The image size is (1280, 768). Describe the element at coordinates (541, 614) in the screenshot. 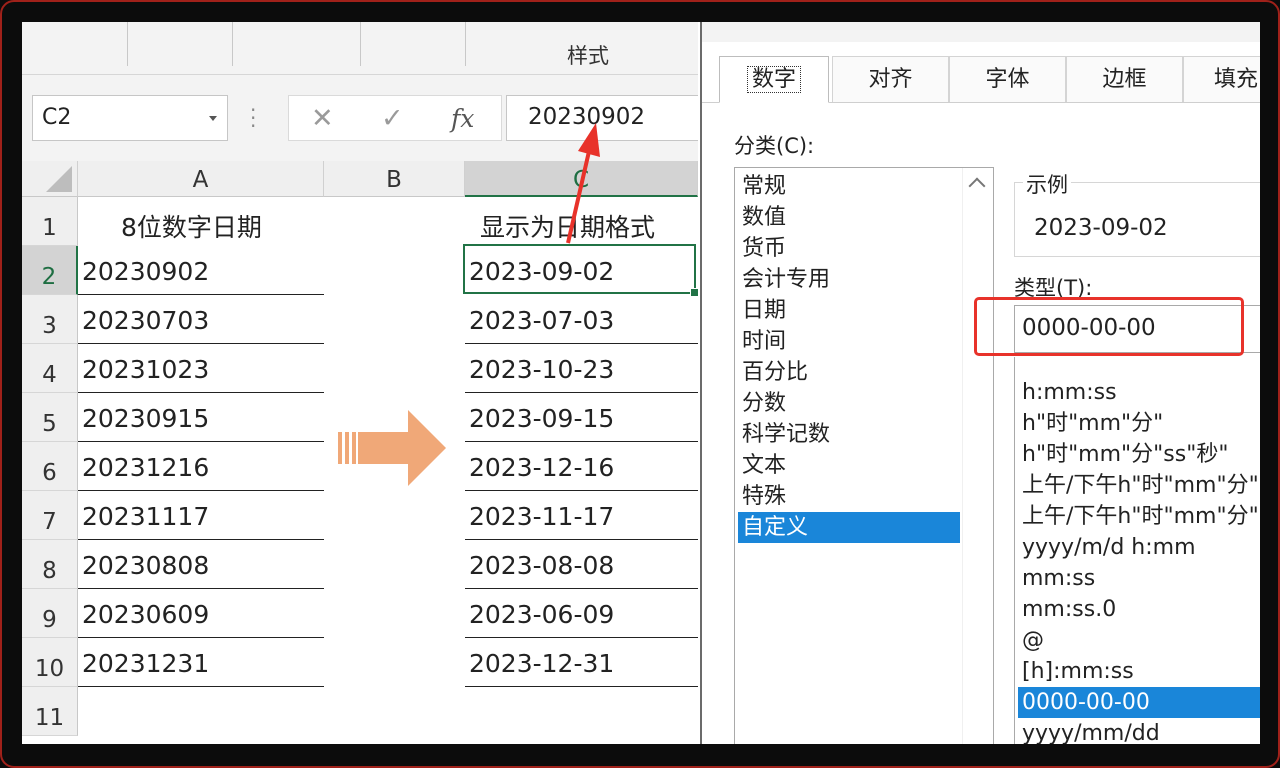

I see `cell-c: 2023-06-09` at that location.